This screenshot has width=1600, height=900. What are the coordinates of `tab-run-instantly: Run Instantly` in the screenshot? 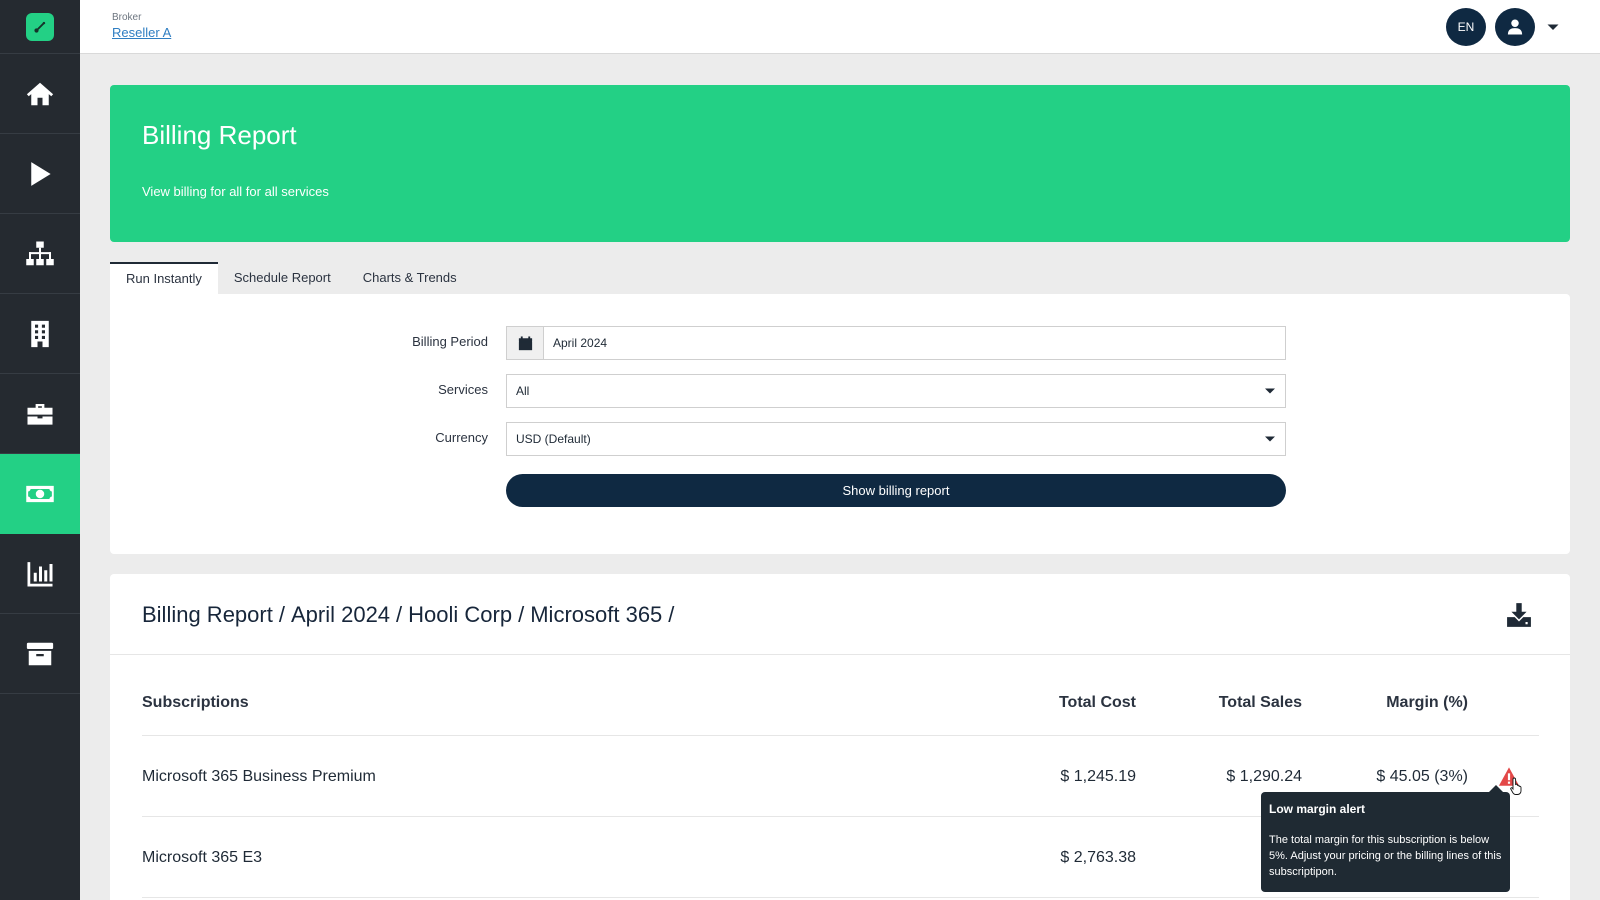 It's located at (164, 278).